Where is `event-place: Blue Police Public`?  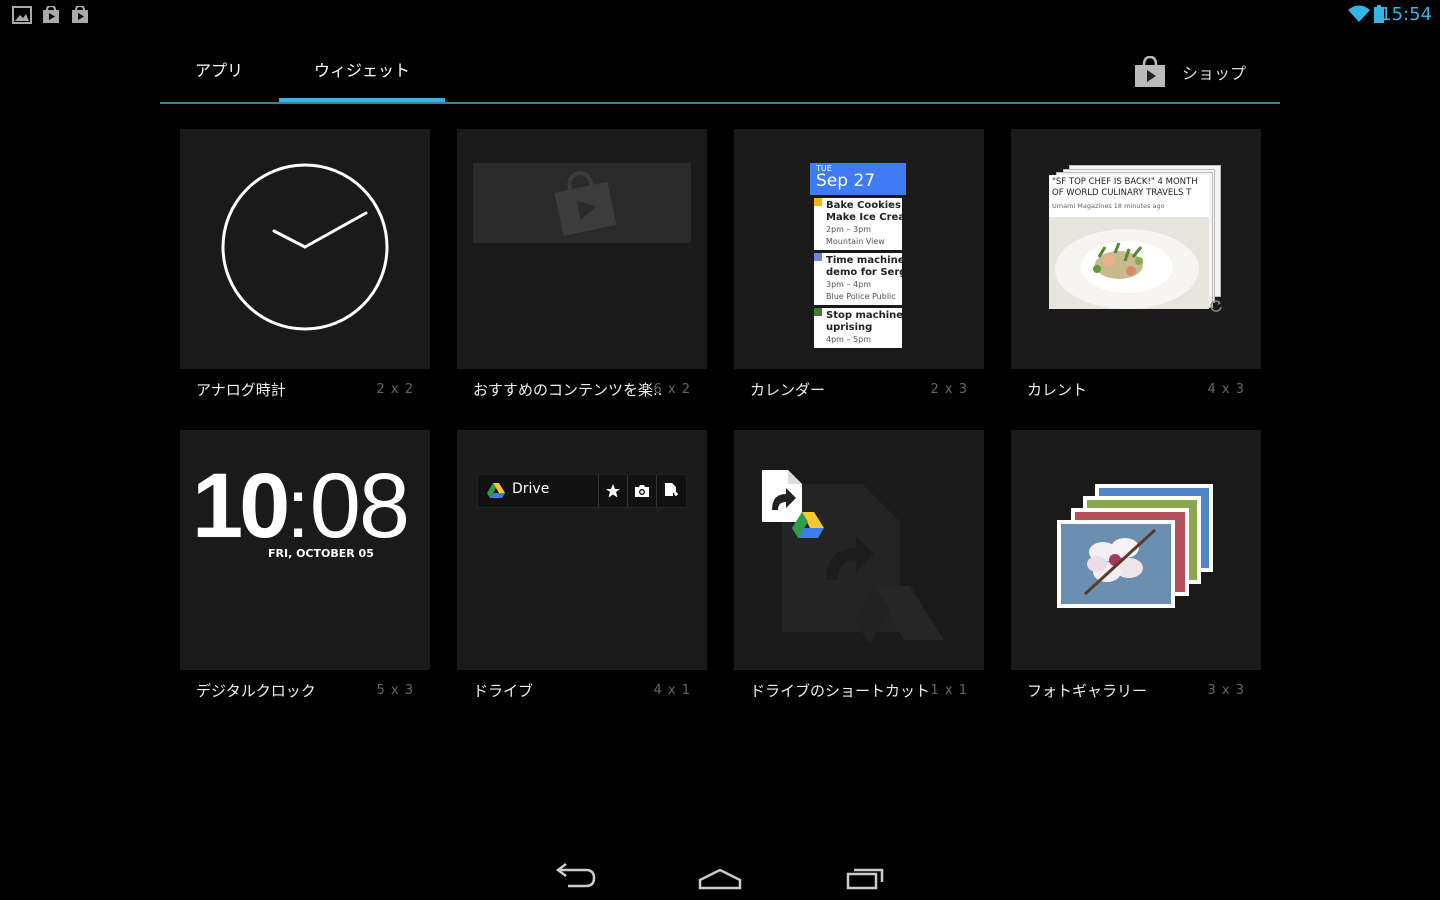
event-place: Blue Police Public is located at coordinates (861, 296).